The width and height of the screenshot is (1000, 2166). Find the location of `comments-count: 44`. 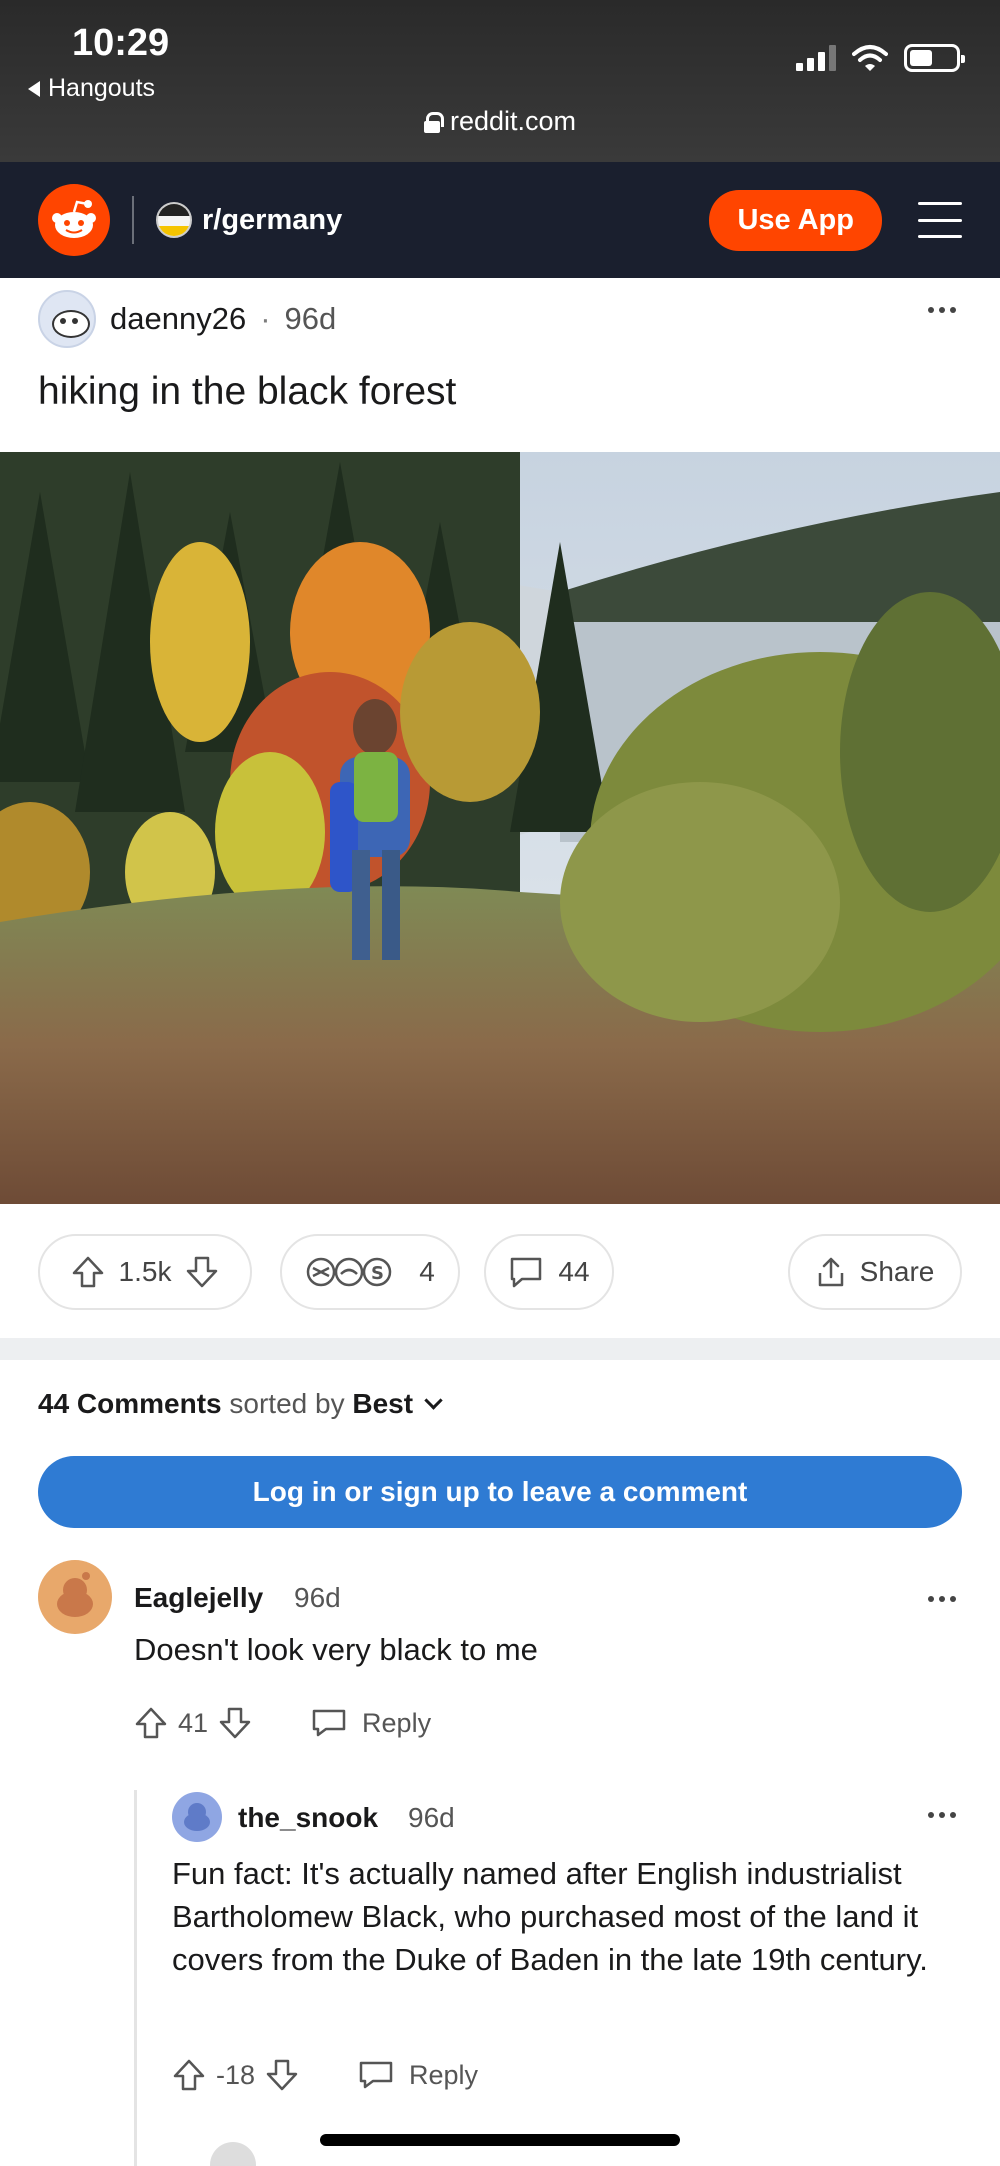

comments-count: 44 is located at coordinates (574, 1271).